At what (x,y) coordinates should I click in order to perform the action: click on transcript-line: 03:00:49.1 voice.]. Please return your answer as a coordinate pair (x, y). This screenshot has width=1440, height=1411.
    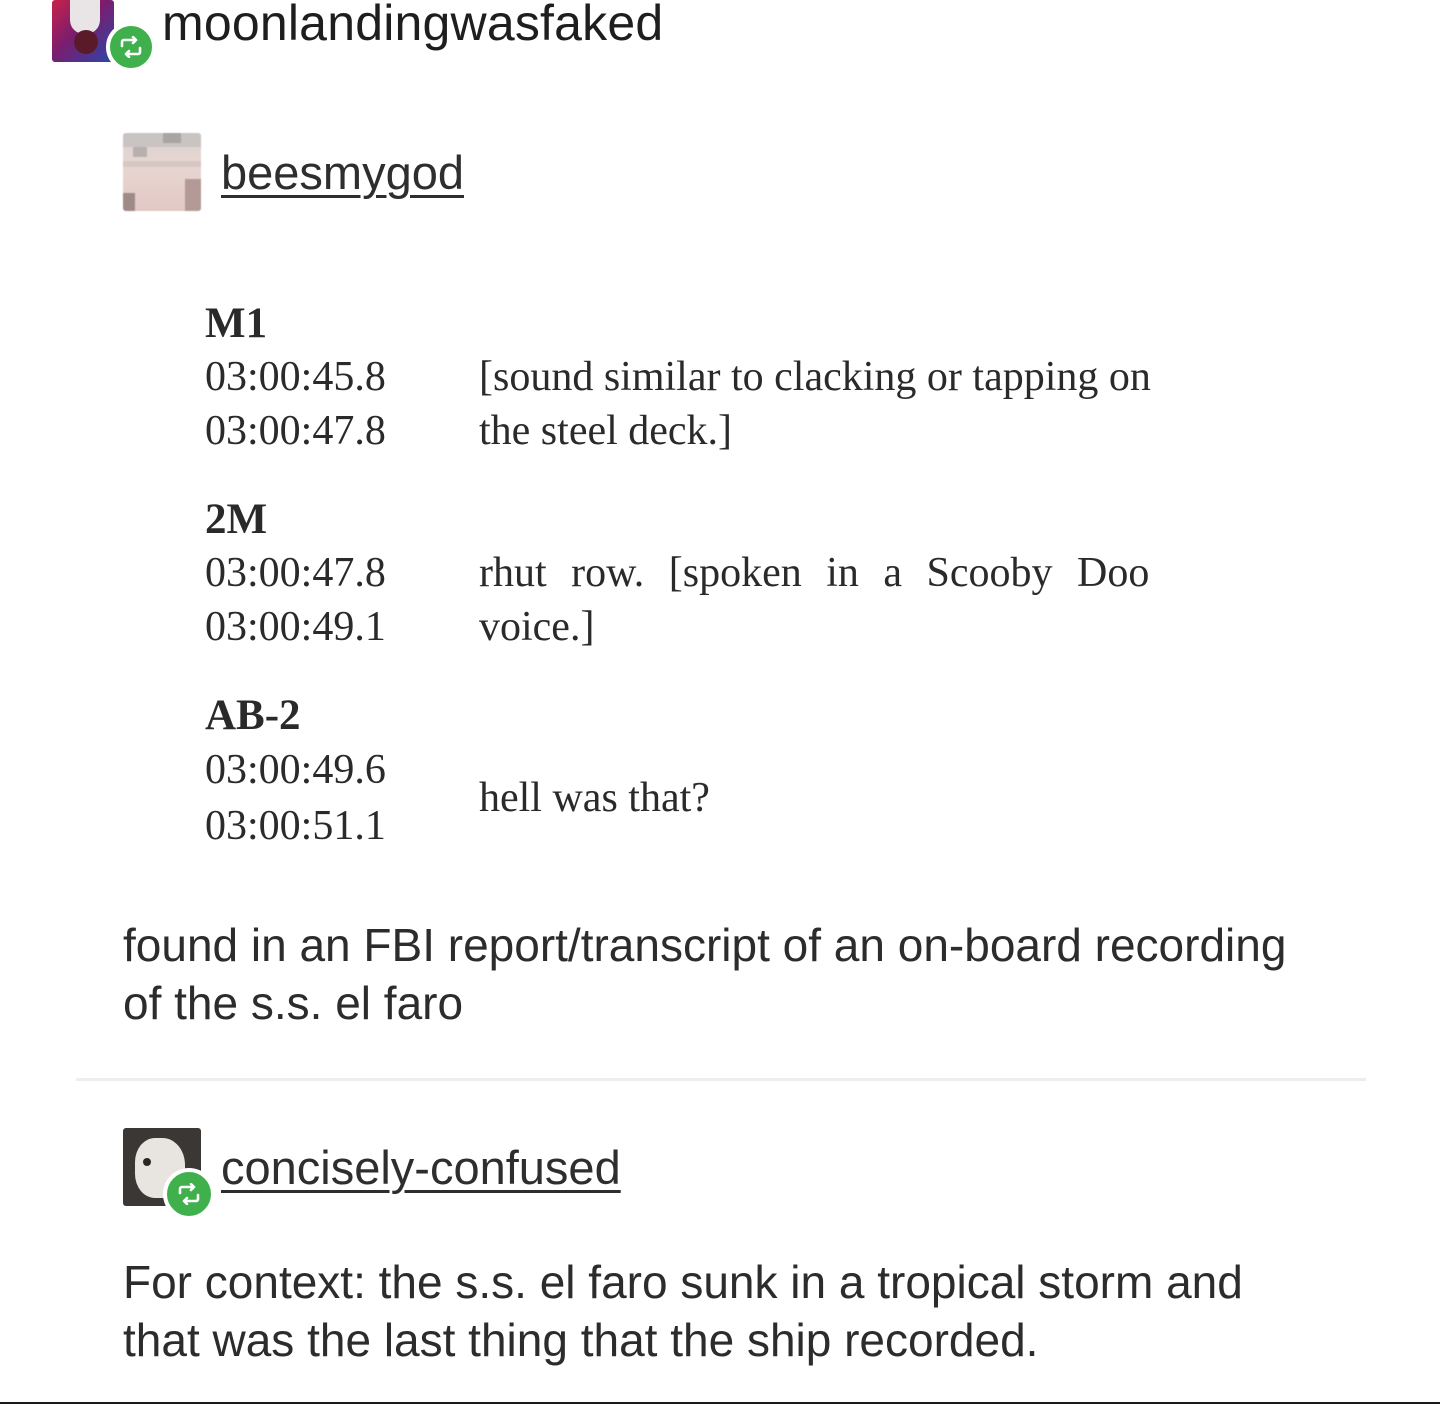
    Looking at the image, I should click on (720, 627).